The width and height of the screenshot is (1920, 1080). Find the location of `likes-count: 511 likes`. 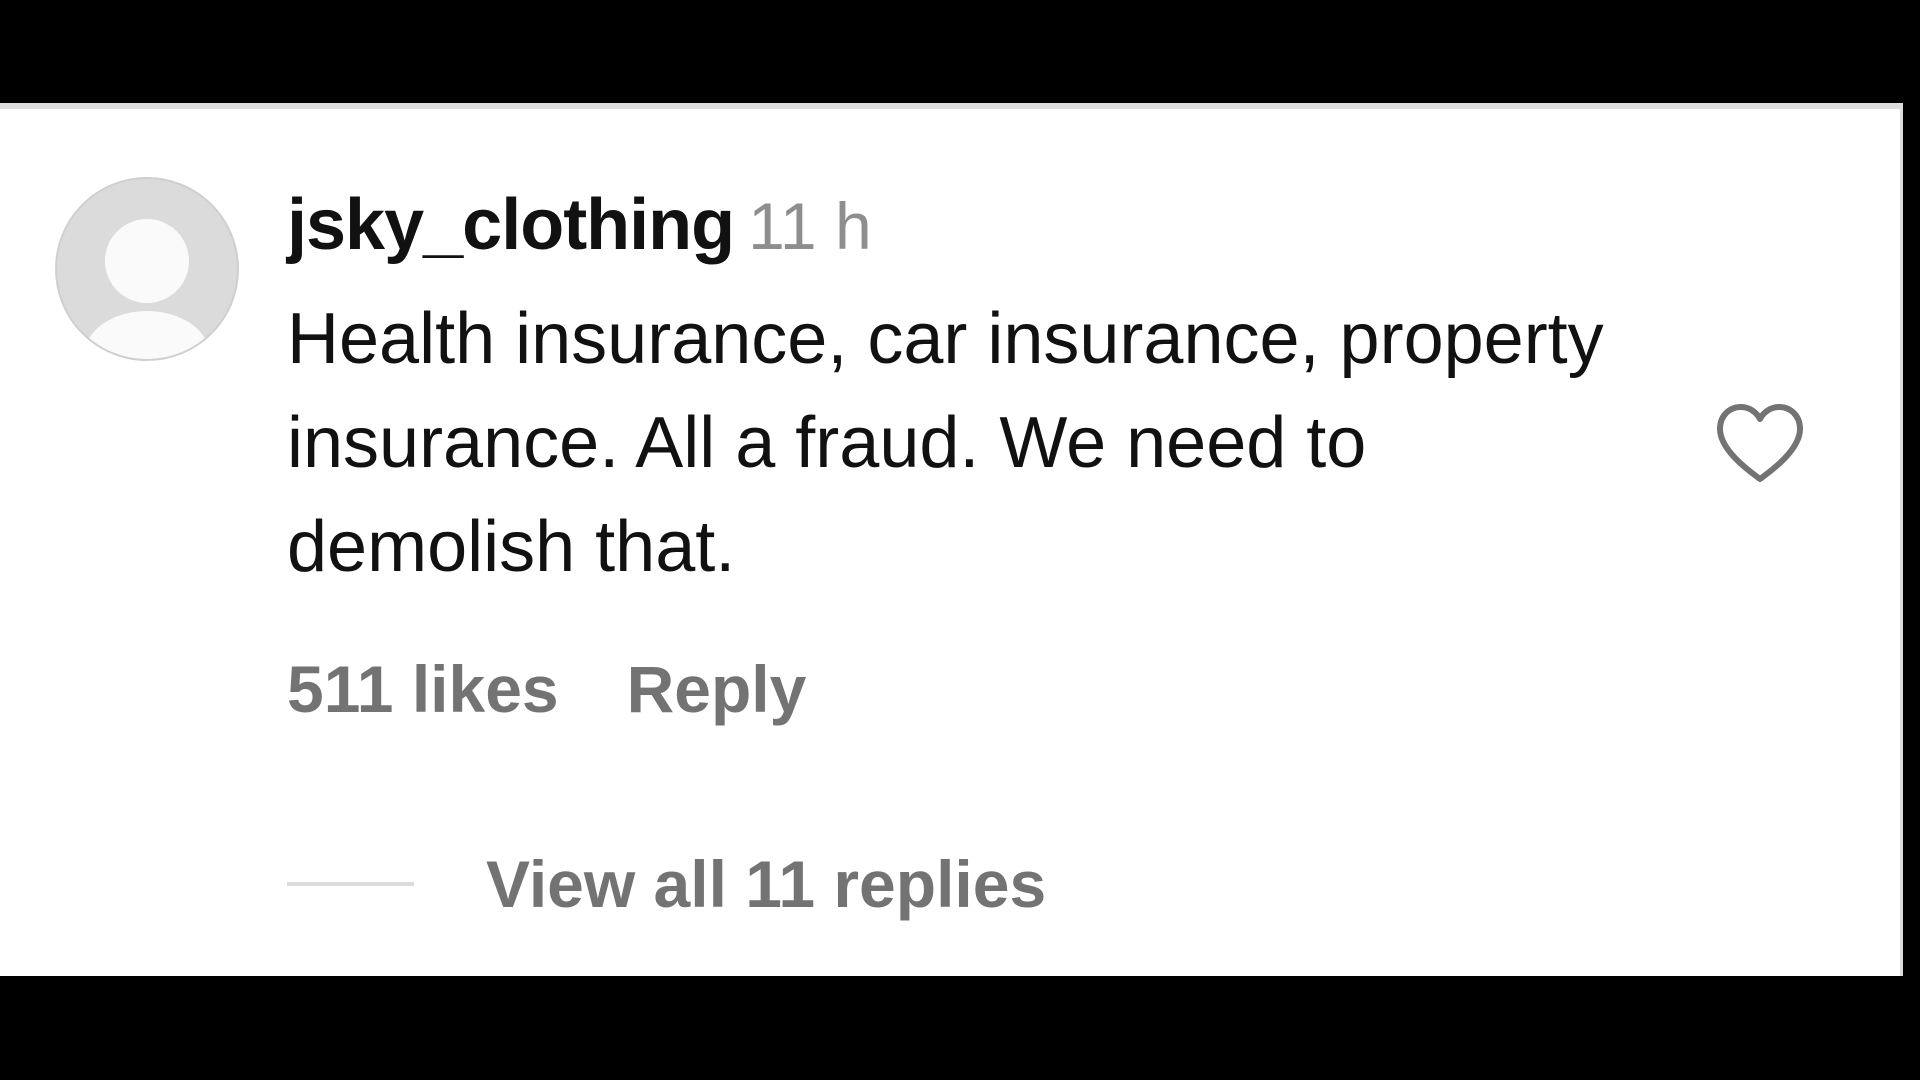

likes-count: 511 likes is located at coordinates (423, 689).